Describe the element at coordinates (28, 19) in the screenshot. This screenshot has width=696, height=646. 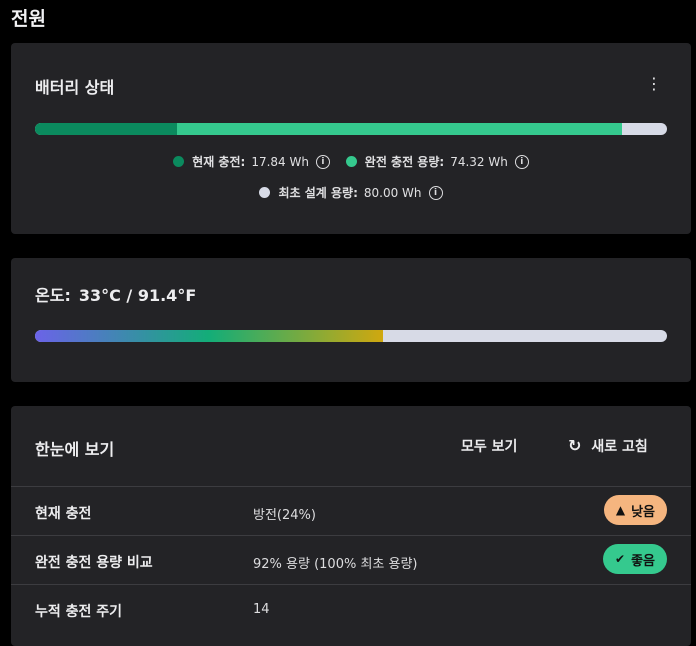
I see `page-title: 전원` at that location.